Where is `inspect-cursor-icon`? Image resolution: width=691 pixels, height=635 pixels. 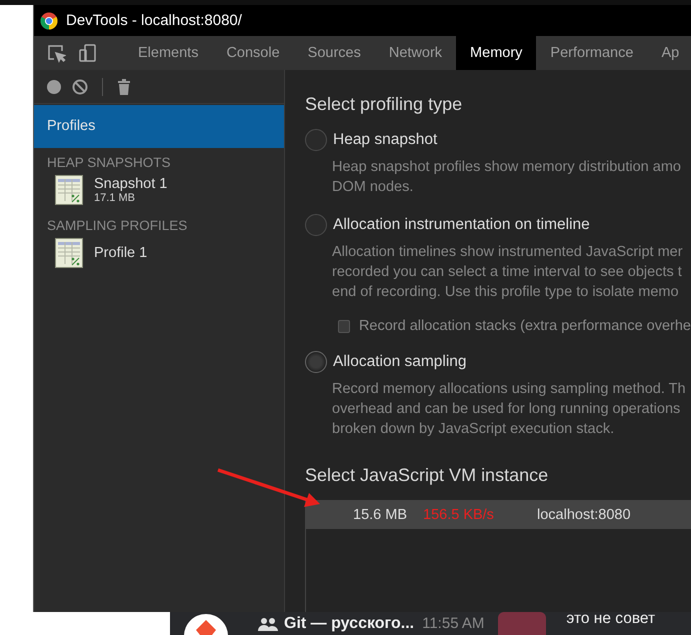 inspect-cursor-icon is located at coordinates (56, 53).